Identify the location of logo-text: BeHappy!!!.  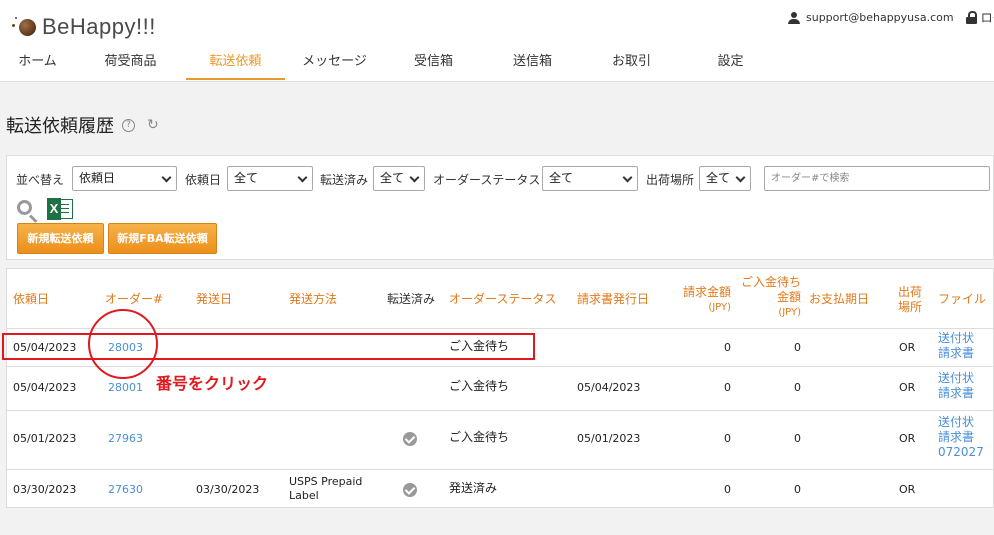
(99, 26).